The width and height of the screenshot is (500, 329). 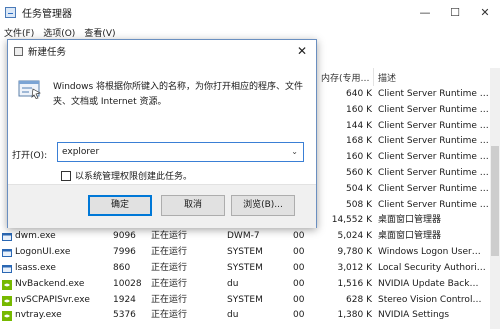 What do you see at coordinates (359, 125) in the screenshot?
I see `memory-cell: 144 K` at bounding box center [359, 125].